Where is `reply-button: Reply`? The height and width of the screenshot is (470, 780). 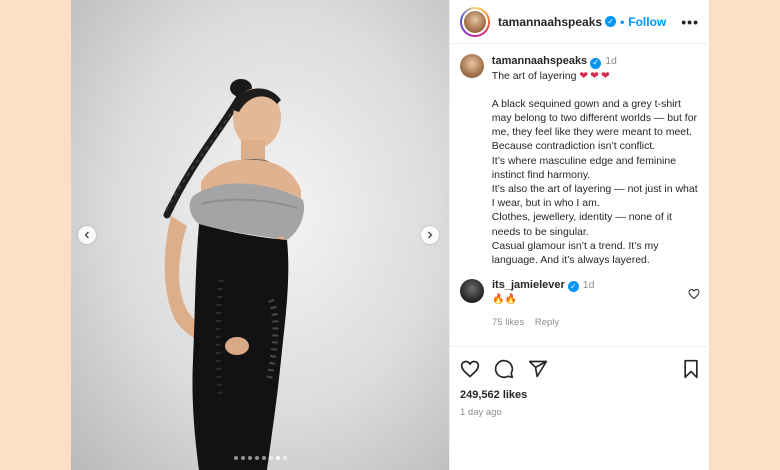
reply-button: Reply is located at coordinates (547, 322).